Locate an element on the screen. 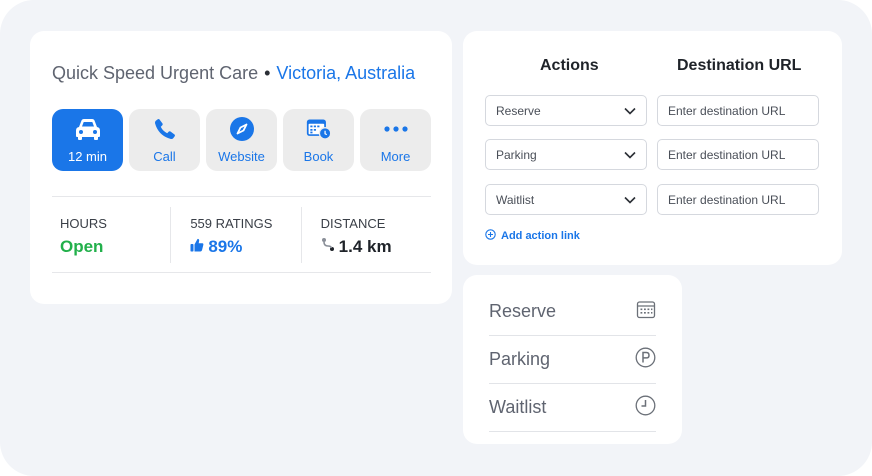  call-button: Call is located at coordinates (164, 140).